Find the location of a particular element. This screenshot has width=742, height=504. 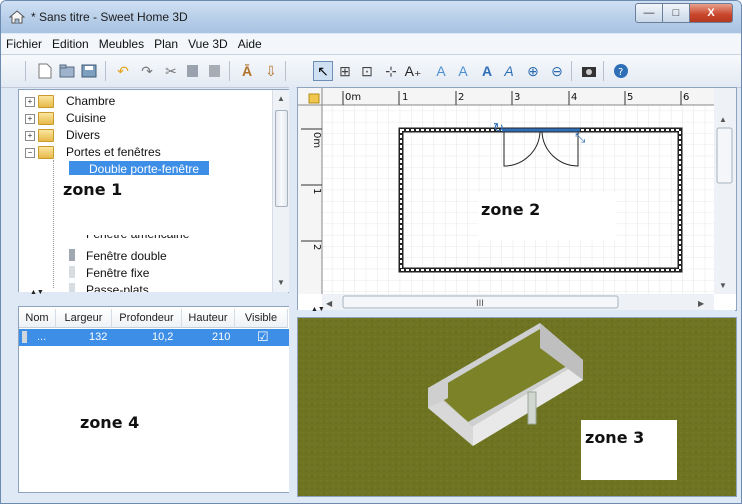

scroll-left-icon: ◀ is located at coordinates (329, 303).